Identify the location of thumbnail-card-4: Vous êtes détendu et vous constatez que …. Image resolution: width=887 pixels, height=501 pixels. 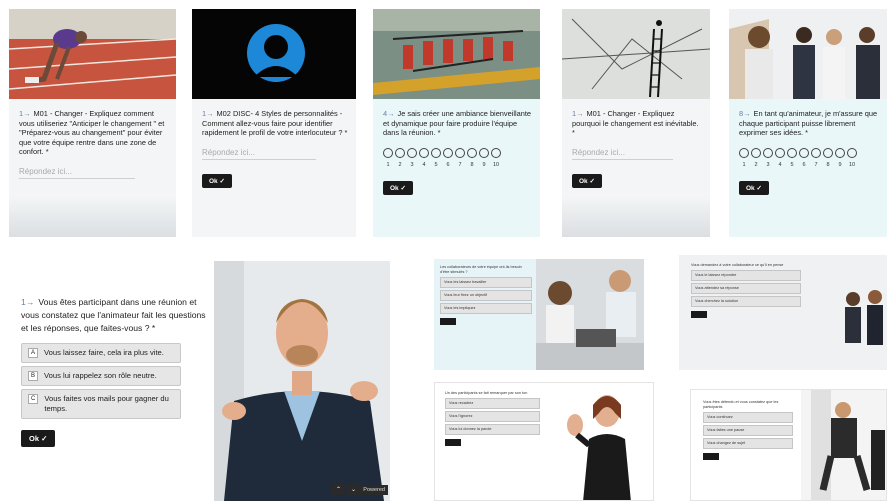
(788, 445).